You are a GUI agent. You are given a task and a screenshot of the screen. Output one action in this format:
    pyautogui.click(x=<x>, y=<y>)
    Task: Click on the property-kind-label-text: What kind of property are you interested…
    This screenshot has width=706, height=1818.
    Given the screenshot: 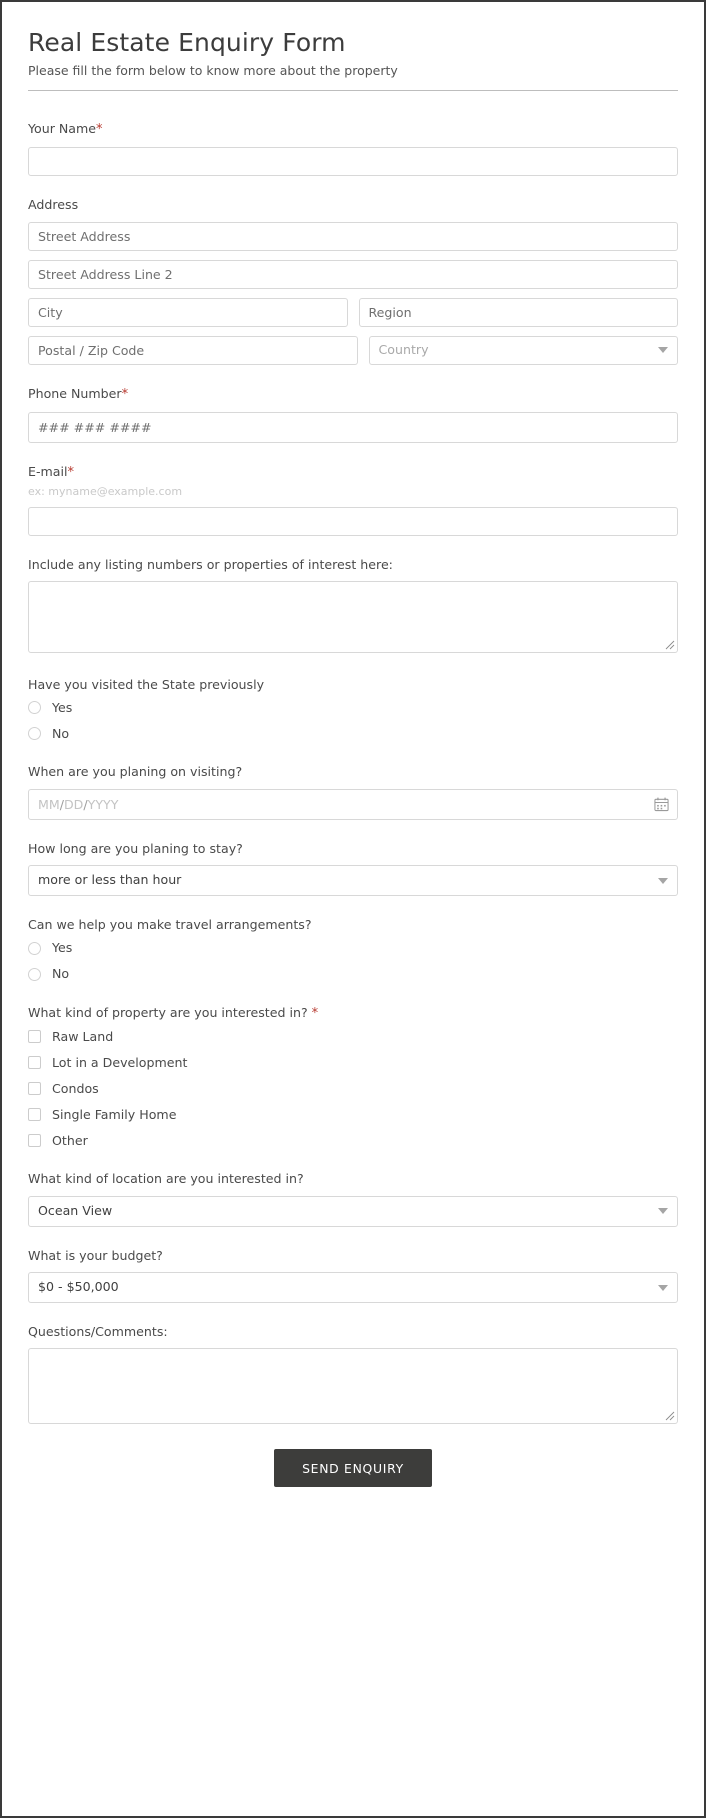 What is the action you would take?
    pyautogui.click(x=168, y=1012)
    